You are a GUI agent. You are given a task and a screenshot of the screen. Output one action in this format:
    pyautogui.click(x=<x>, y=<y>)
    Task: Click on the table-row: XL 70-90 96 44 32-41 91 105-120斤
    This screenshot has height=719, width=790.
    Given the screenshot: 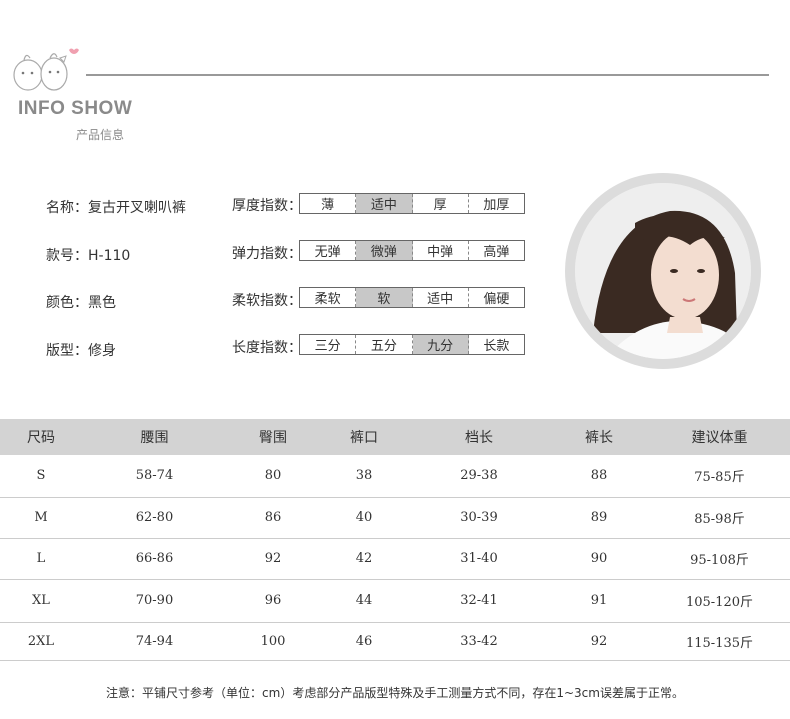 What is the action you would take?
    pyautogui.click(x=395, y=601)
    